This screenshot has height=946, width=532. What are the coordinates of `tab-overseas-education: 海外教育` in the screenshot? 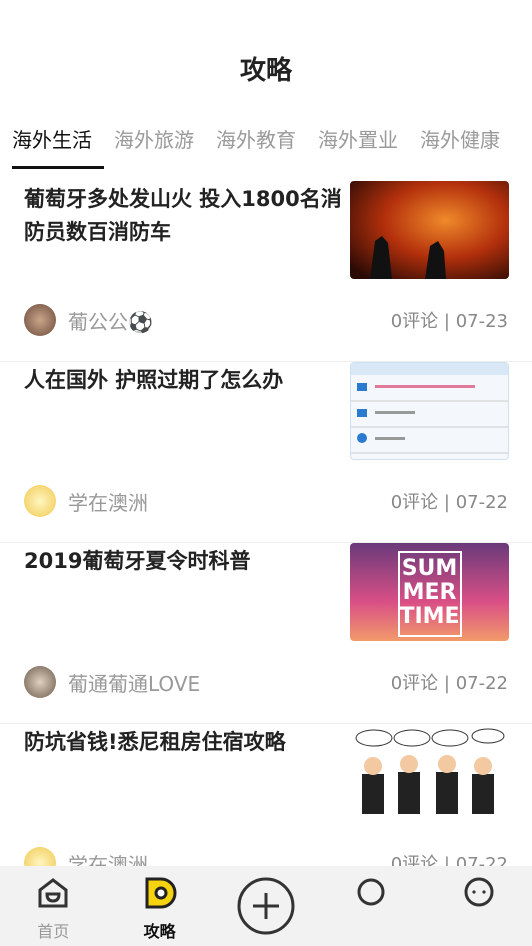 It's located at (256, 138).